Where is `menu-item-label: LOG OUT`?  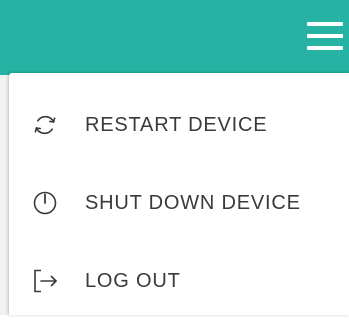
menu-item-label: LOG OUT is located at coordinates (133, 280).